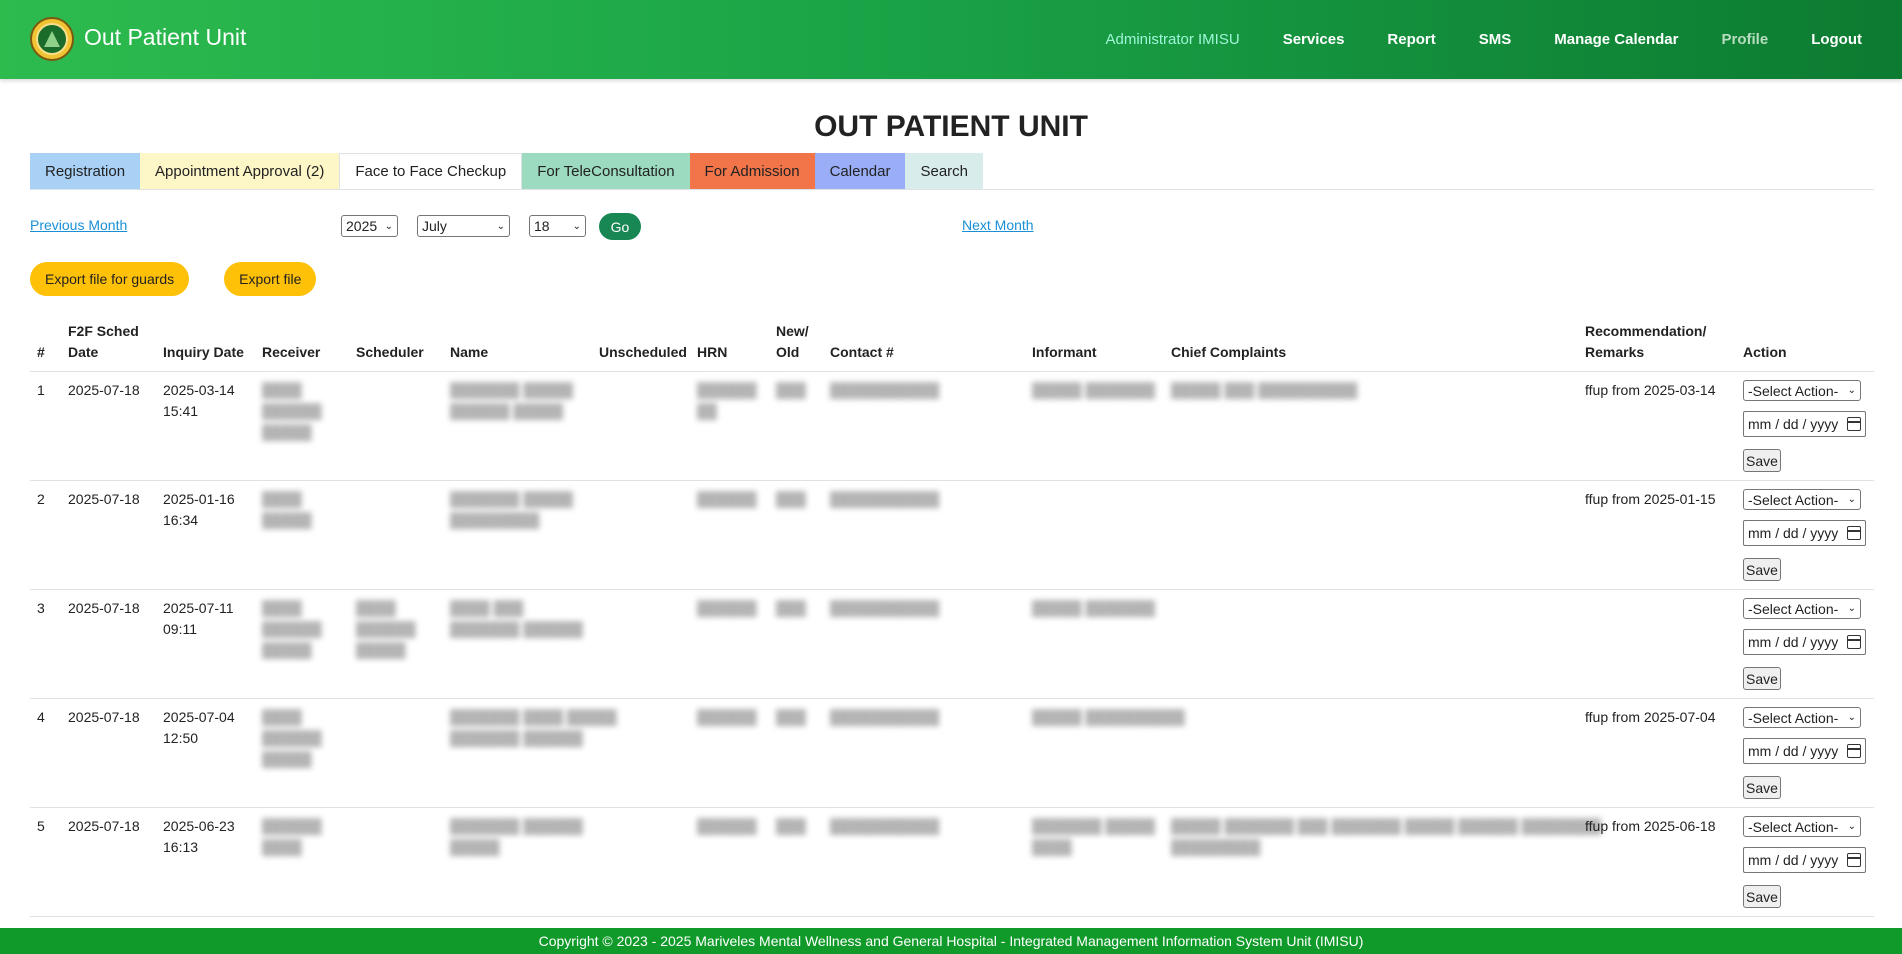  What do you see at coordinates (752, 171) in the screenshot?
I see `tab-for-admission: For Admission` at bounding box center [752, 171].